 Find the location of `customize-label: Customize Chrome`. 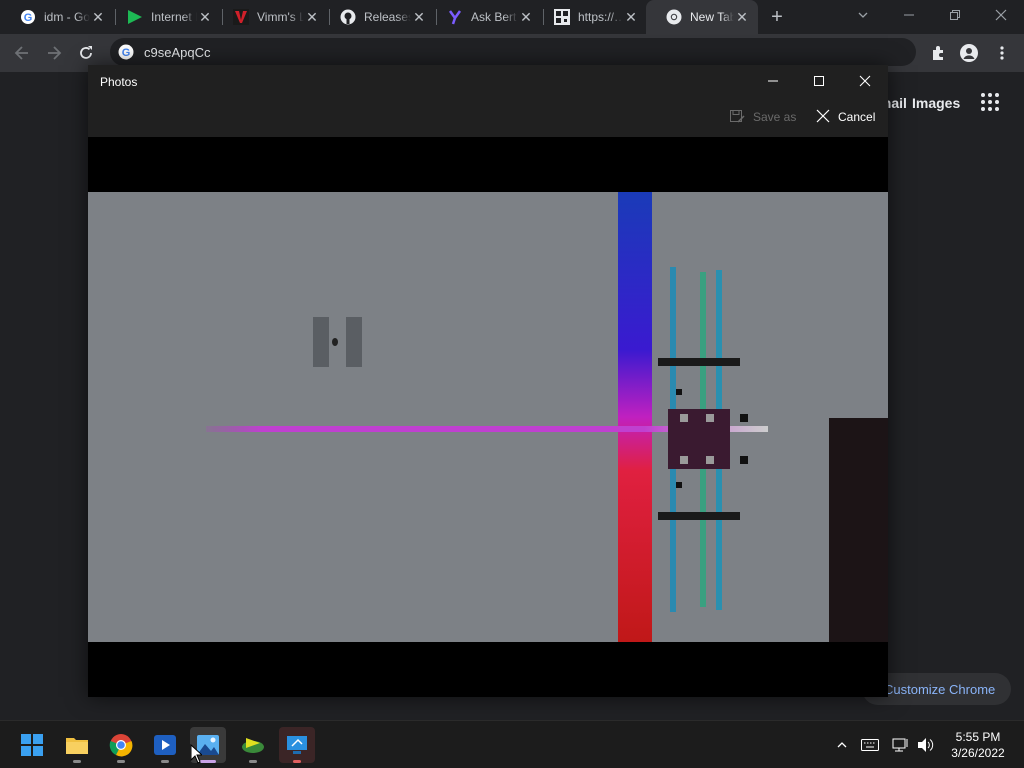

customize-label: Customize Chrome is located at coordinates (940, 689).